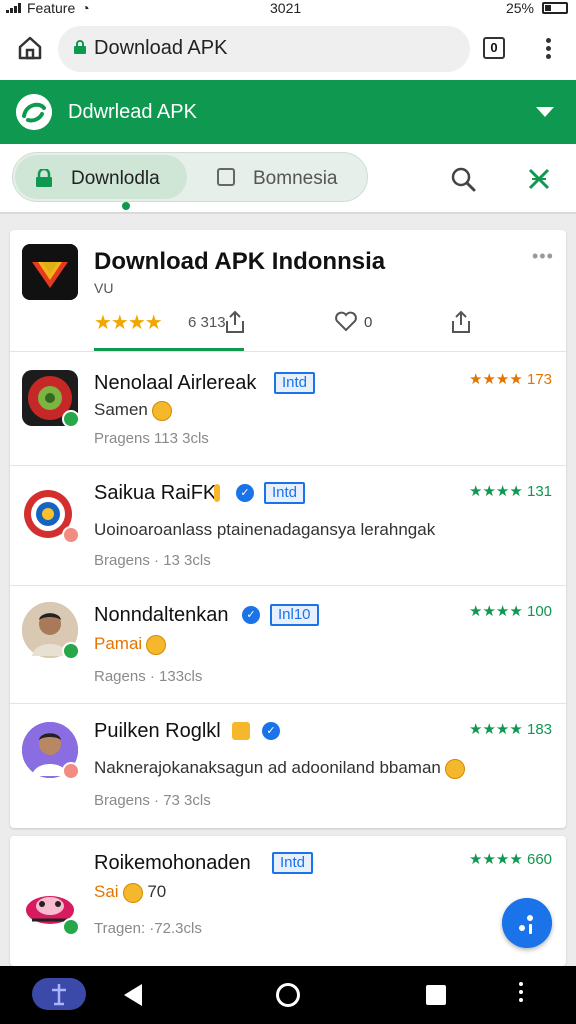 This screenshot has height=1024, width=576. What do you see at coordinates (368, 322) in the screenshot?
I see `likes-count: 0` at bounding box center [368, 322].